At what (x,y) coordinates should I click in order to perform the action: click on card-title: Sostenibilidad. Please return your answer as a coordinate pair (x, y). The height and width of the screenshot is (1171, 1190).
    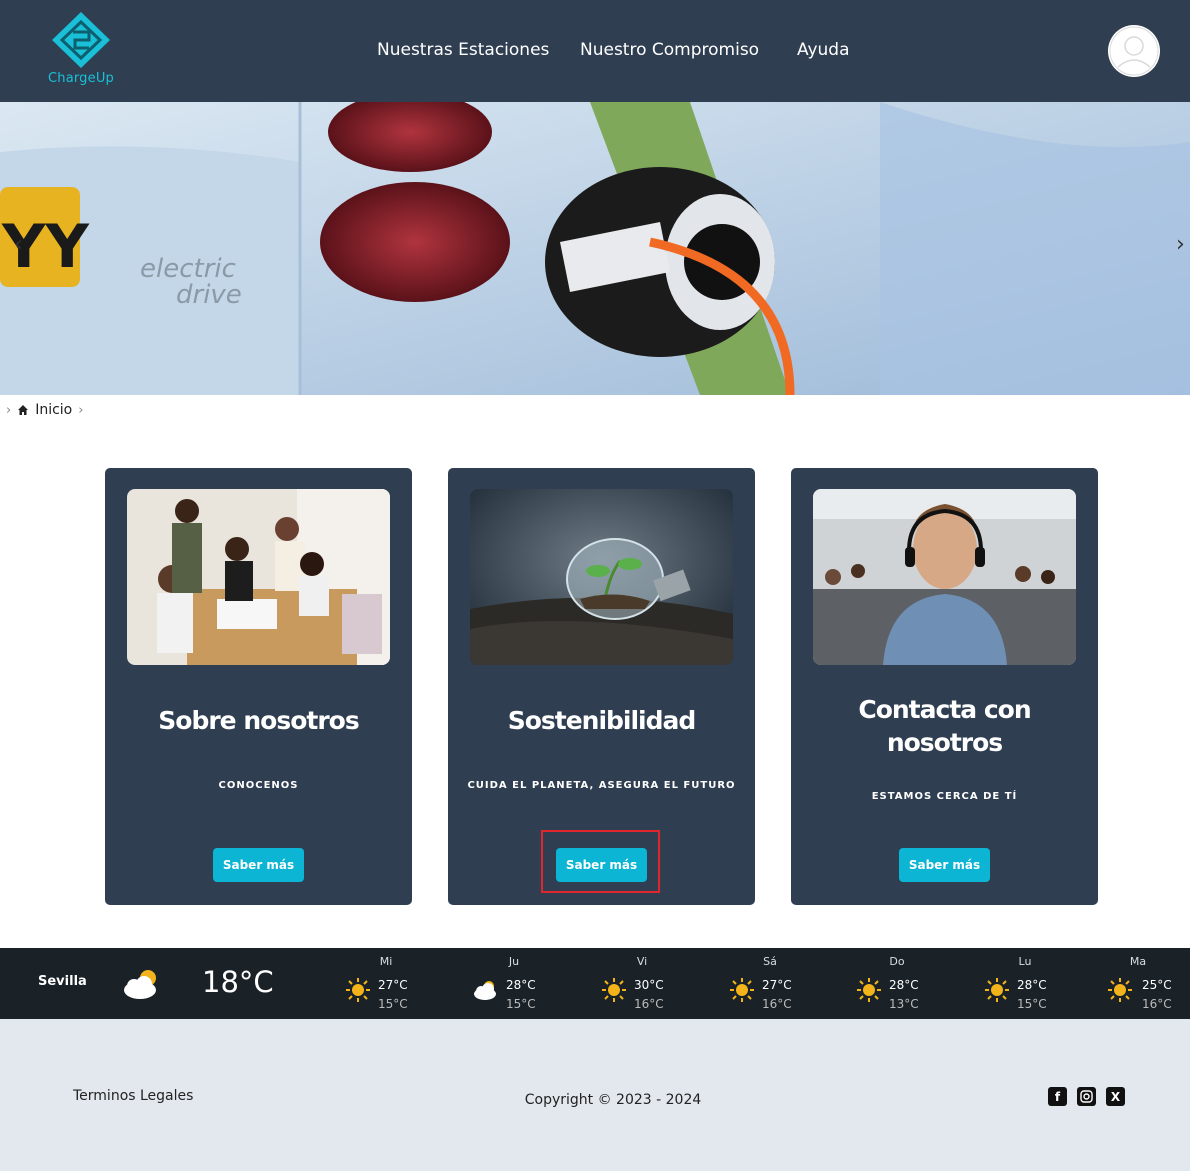
    Looking at the image, I should click on (602, 720).